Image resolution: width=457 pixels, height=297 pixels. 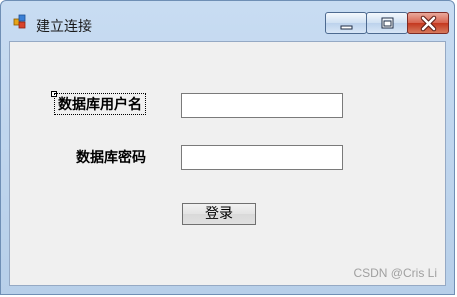 I want to click on watermark-text: CSDN @Cris Li, so click(x=395, y=273).